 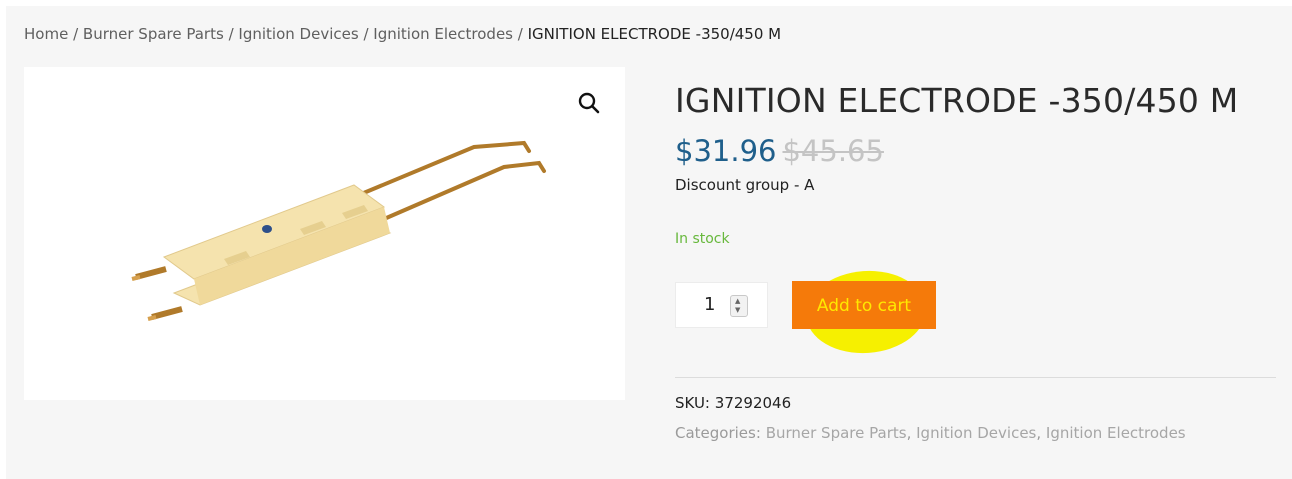 What do you see at coordinates (702, 239) in the screenshot?
I see `stock-status: In stock` at bounding box center [702, 239].